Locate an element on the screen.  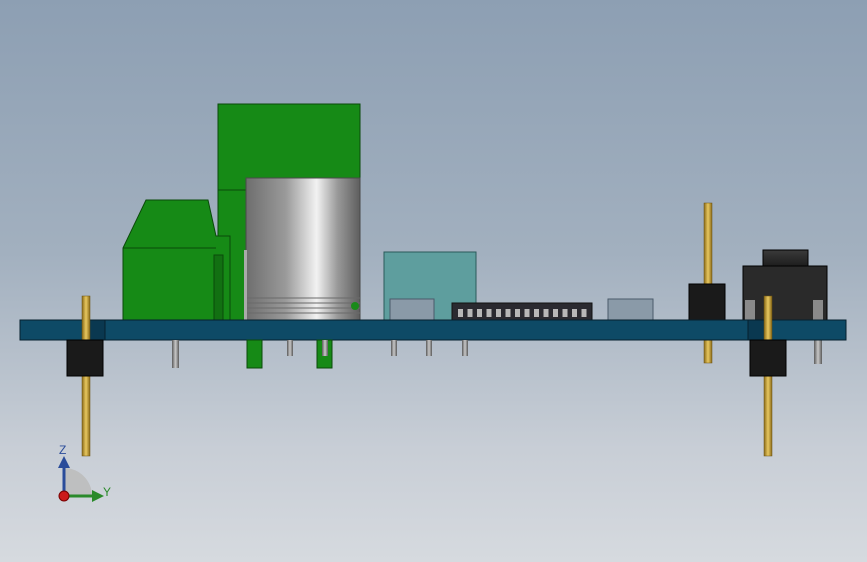
through-hole-leads is located at coordinates (320, 354).